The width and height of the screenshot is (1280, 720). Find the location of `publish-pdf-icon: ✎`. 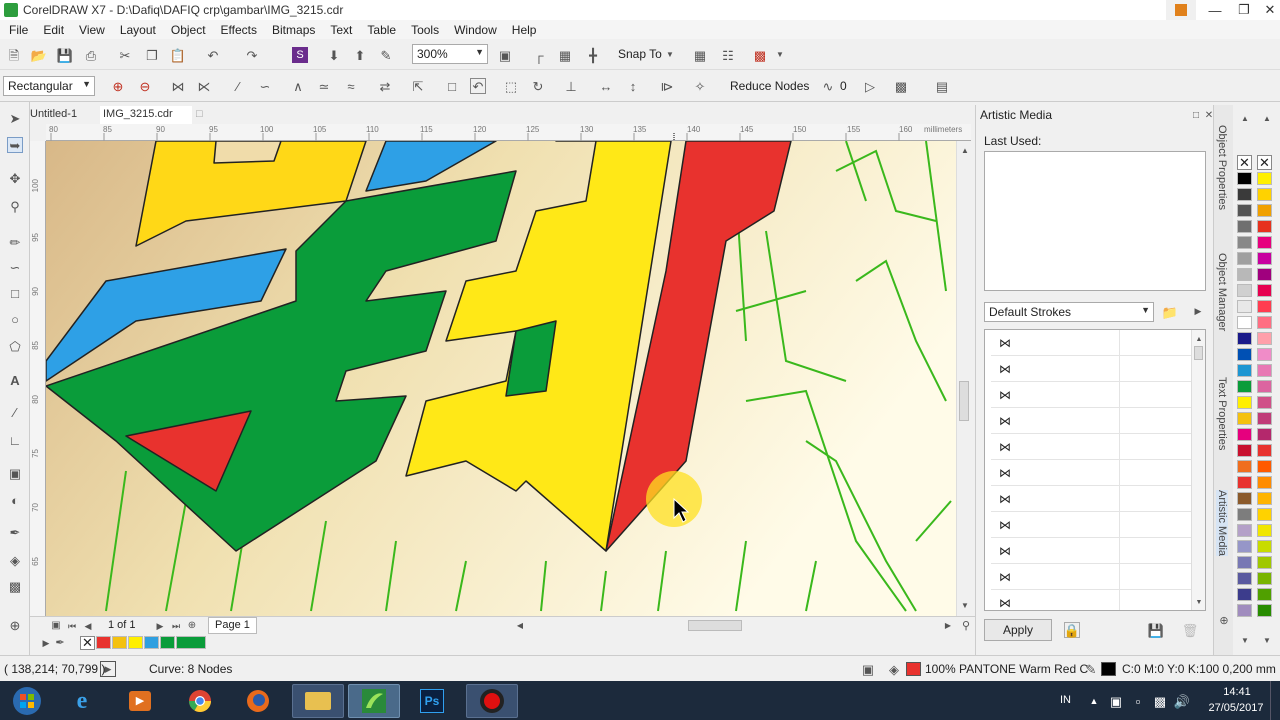

publish-pdf-icon: ✎ is located at coordinates (386, 55).